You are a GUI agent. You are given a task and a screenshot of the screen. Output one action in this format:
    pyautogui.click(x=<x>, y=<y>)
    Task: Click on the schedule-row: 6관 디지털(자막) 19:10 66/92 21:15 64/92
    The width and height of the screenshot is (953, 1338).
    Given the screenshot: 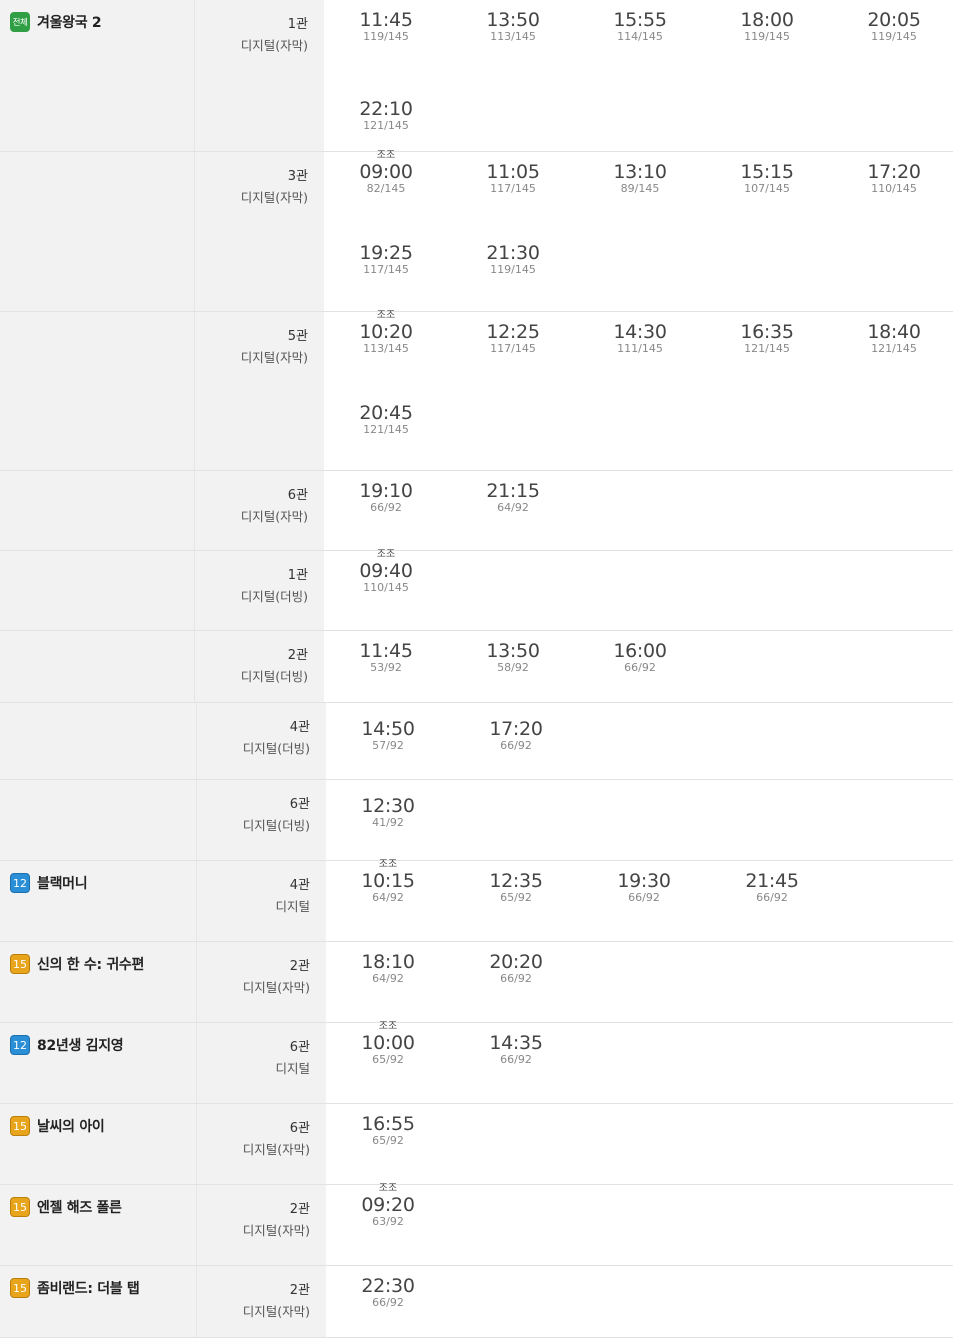 What is the action you would take?
    pyautogui.click(x=476, y=511)
    